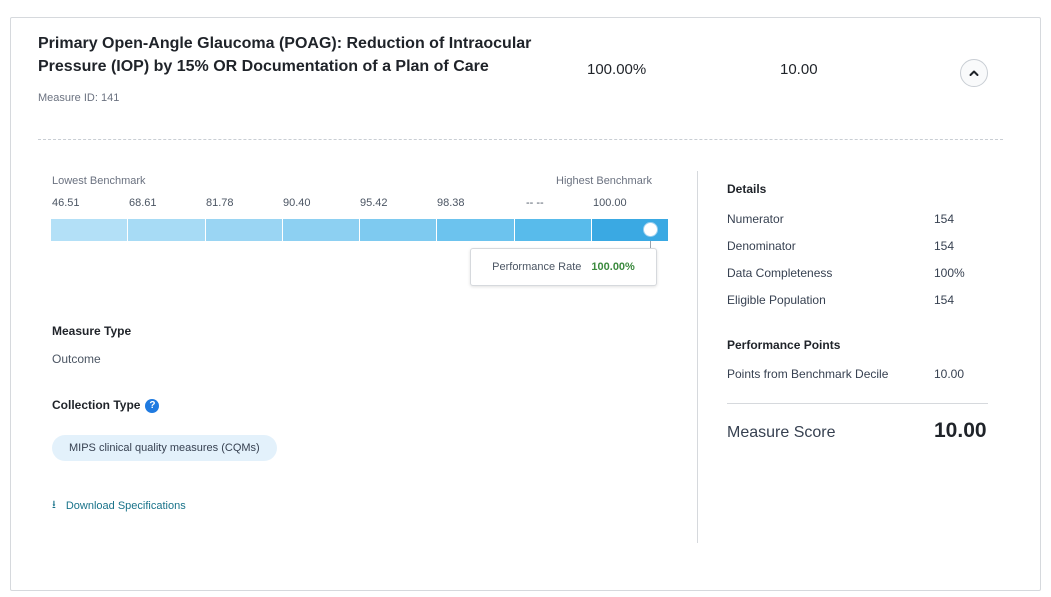 This screenshot has width=1051, height=597. I want to click on download-icon: ⭳, so click(54, 505).